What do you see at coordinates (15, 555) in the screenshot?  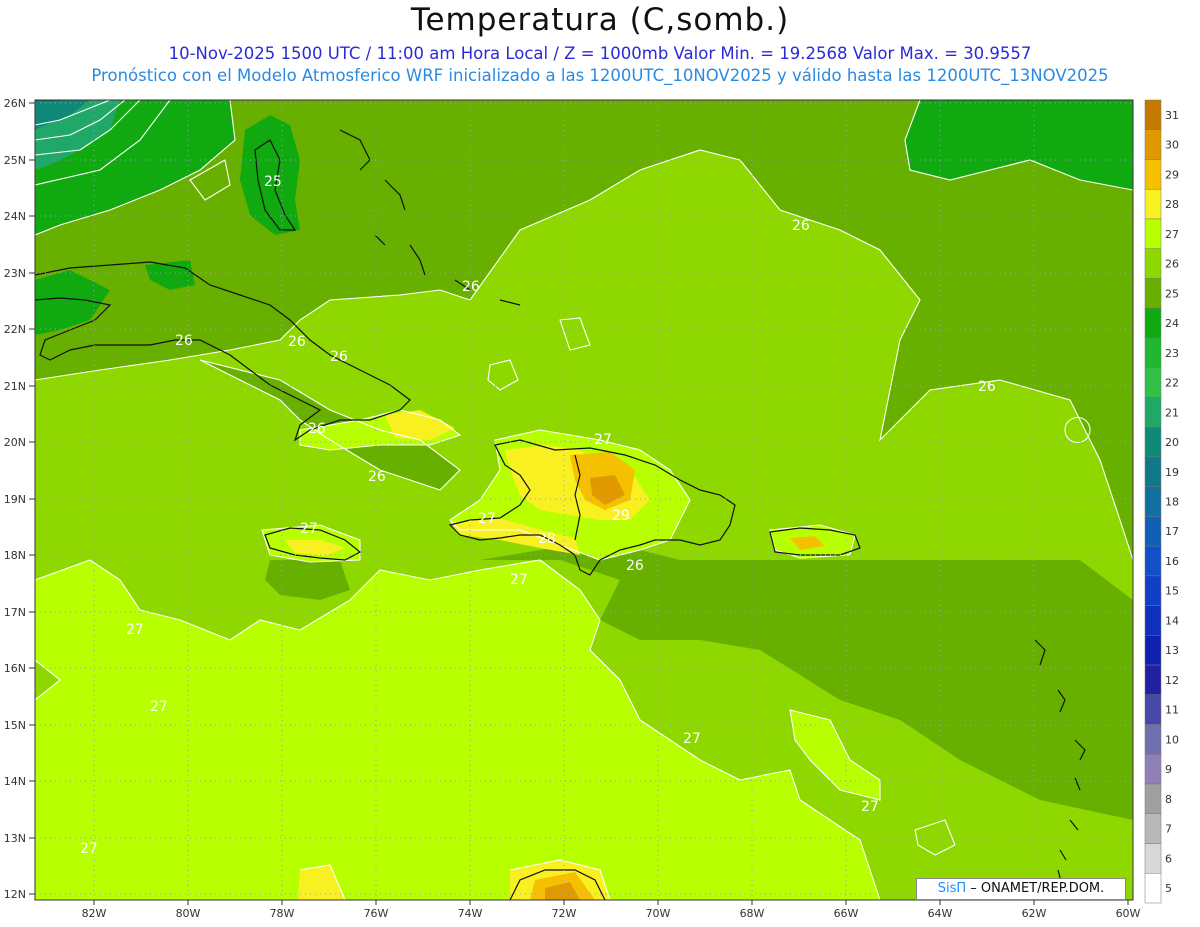 I see `lat-label: 18N` at bounding box center [15, 555].